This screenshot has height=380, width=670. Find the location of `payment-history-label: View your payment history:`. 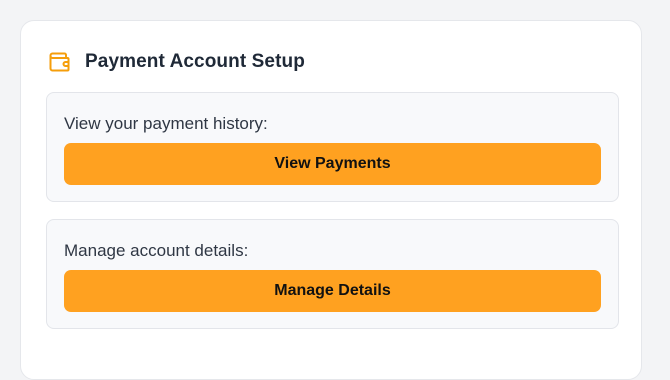

payment-history-label: View your payment history: is located at coordinates (166, 123).